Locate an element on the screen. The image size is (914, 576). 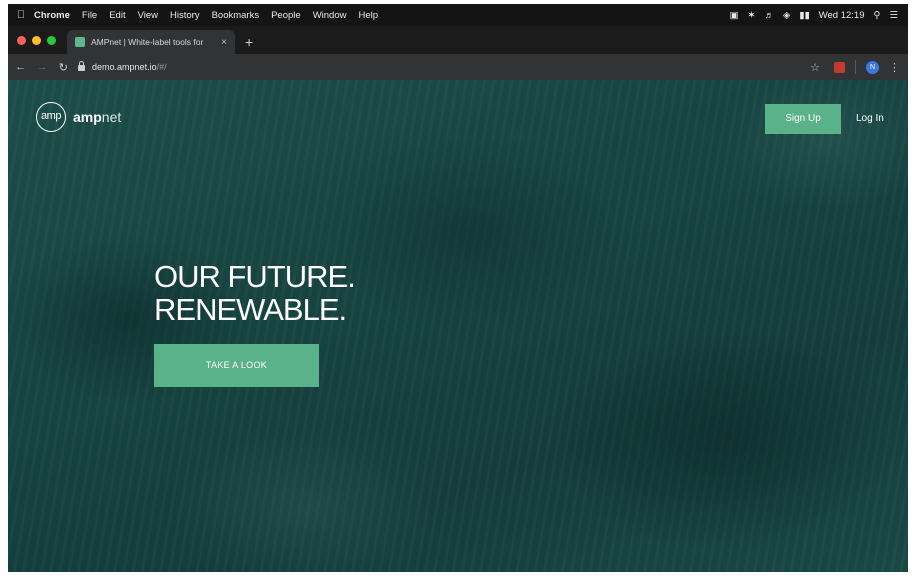
menu-people: People is located at coordinates (286, 15).